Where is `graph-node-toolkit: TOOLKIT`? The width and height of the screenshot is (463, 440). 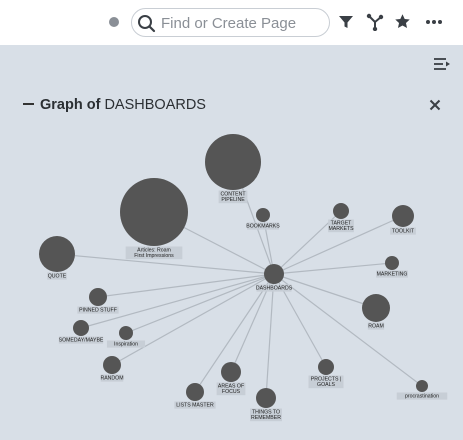 graph-node-toolkit: TOOLKIT is located at coordinates (403, 220).